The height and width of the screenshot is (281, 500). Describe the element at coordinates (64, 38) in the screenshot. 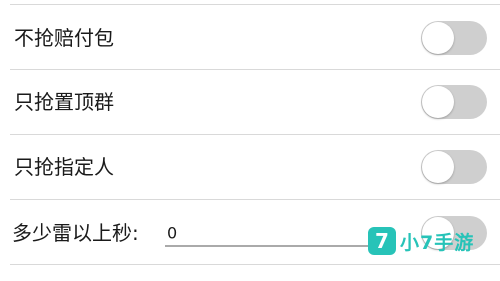

I see `setting-label: 不抢赔付包` at that location.